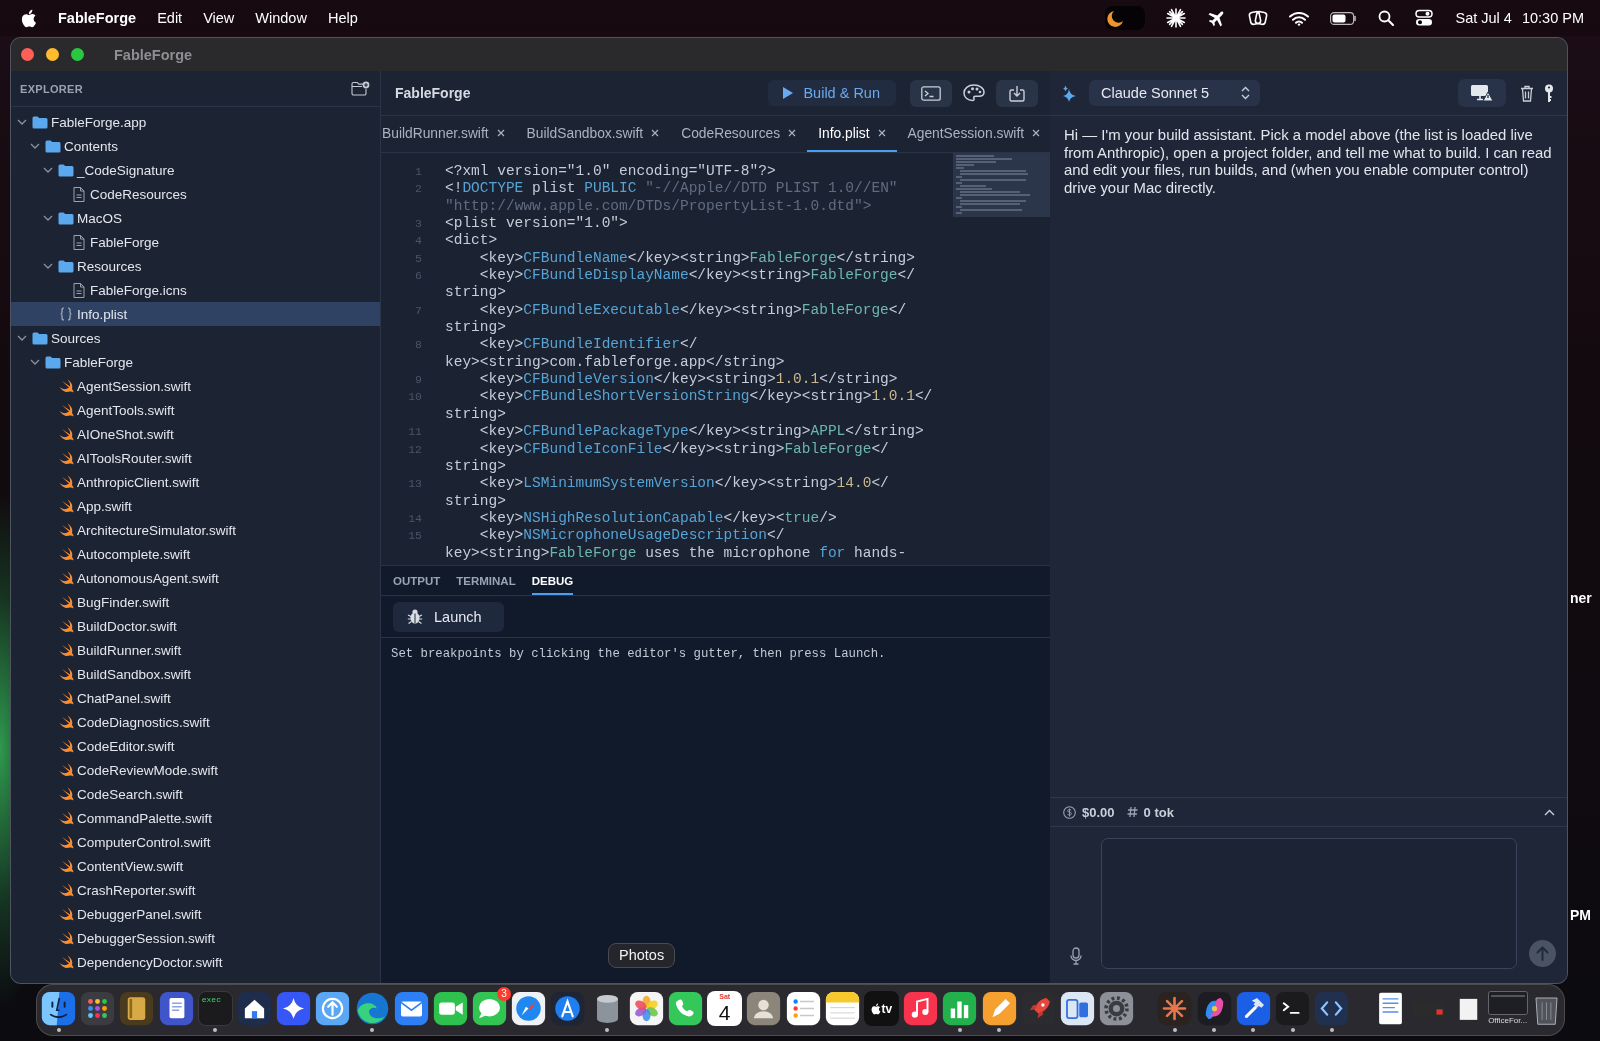 Image resolution: width=1600 pixels, height=1041 pixels. What do you see at coordinates (842, 1008) in the screenshot?
I see `notepad-icon` at bounding box center [842, 1008].